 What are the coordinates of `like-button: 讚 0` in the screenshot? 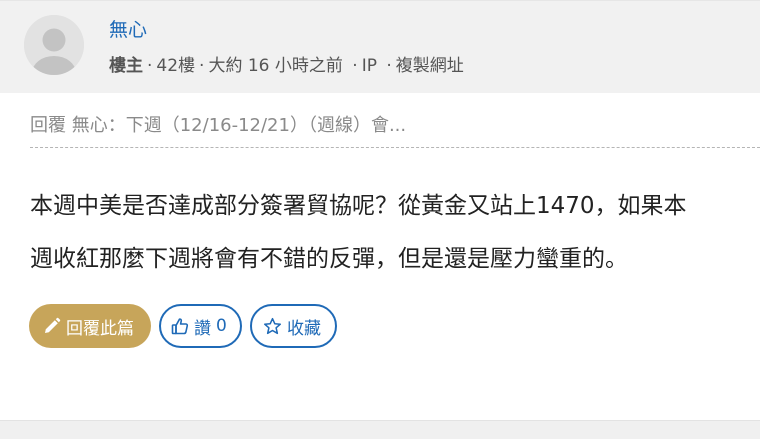 It's located at (200, 326).